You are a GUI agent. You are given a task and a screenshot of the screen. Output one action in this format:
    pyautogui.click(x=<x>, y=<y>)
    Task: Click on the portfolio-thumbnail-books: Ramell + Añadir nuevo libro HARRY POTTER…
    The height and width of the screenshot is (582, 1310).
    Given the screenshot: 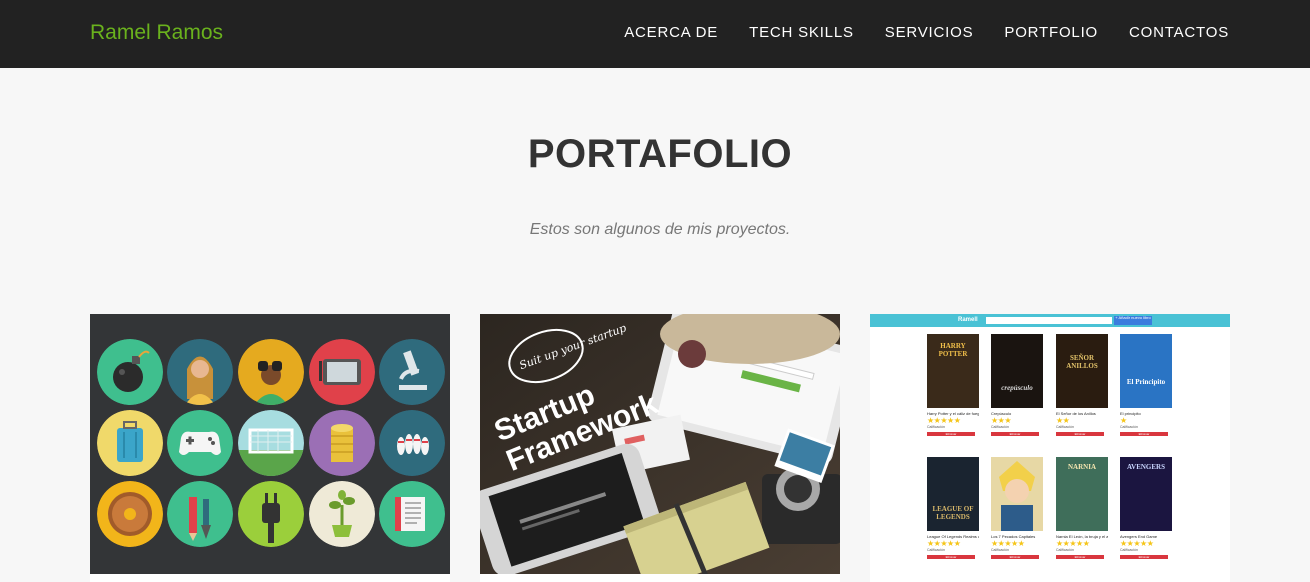 What is the action you would take?
    pyautogui.click(x=1050, y=444)
    